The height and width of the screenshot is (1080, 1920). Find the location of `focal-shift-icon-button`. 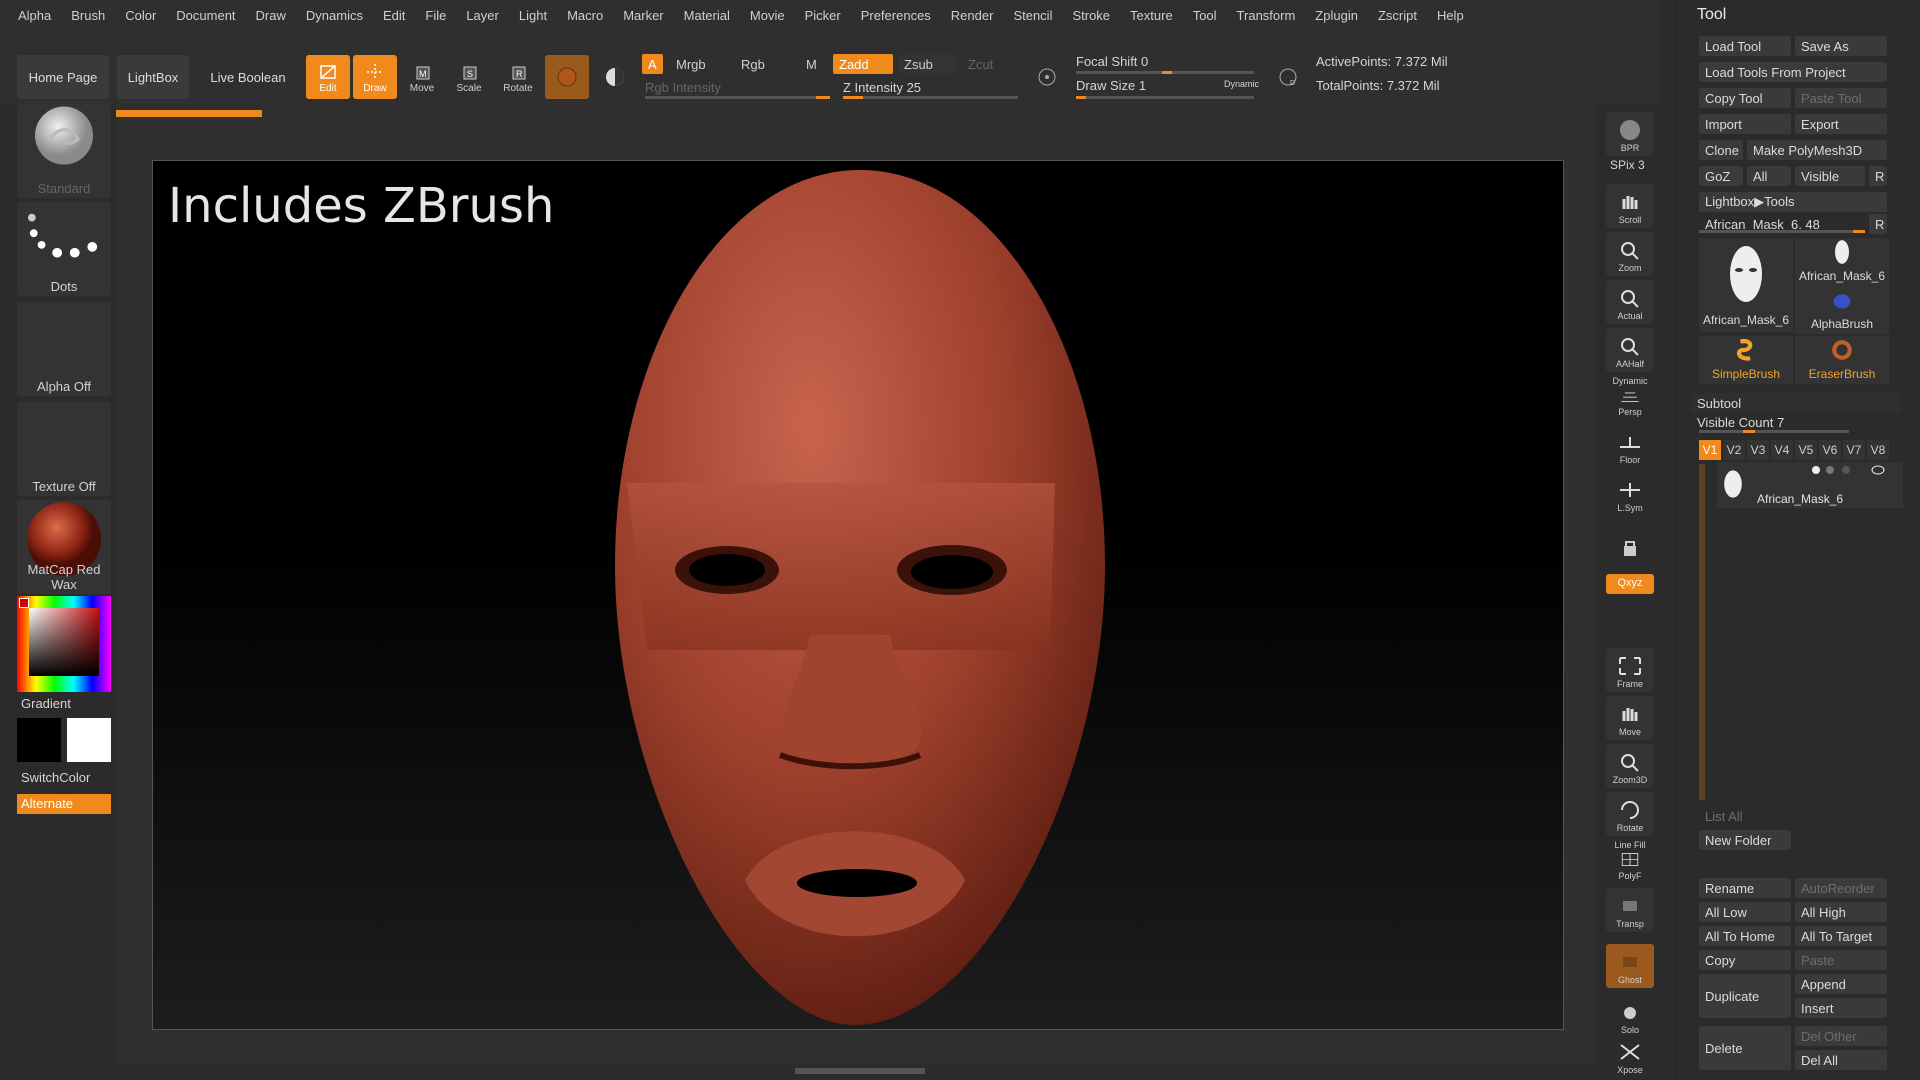

focal-shift-icon-button is located at coordinates (1047, 77).